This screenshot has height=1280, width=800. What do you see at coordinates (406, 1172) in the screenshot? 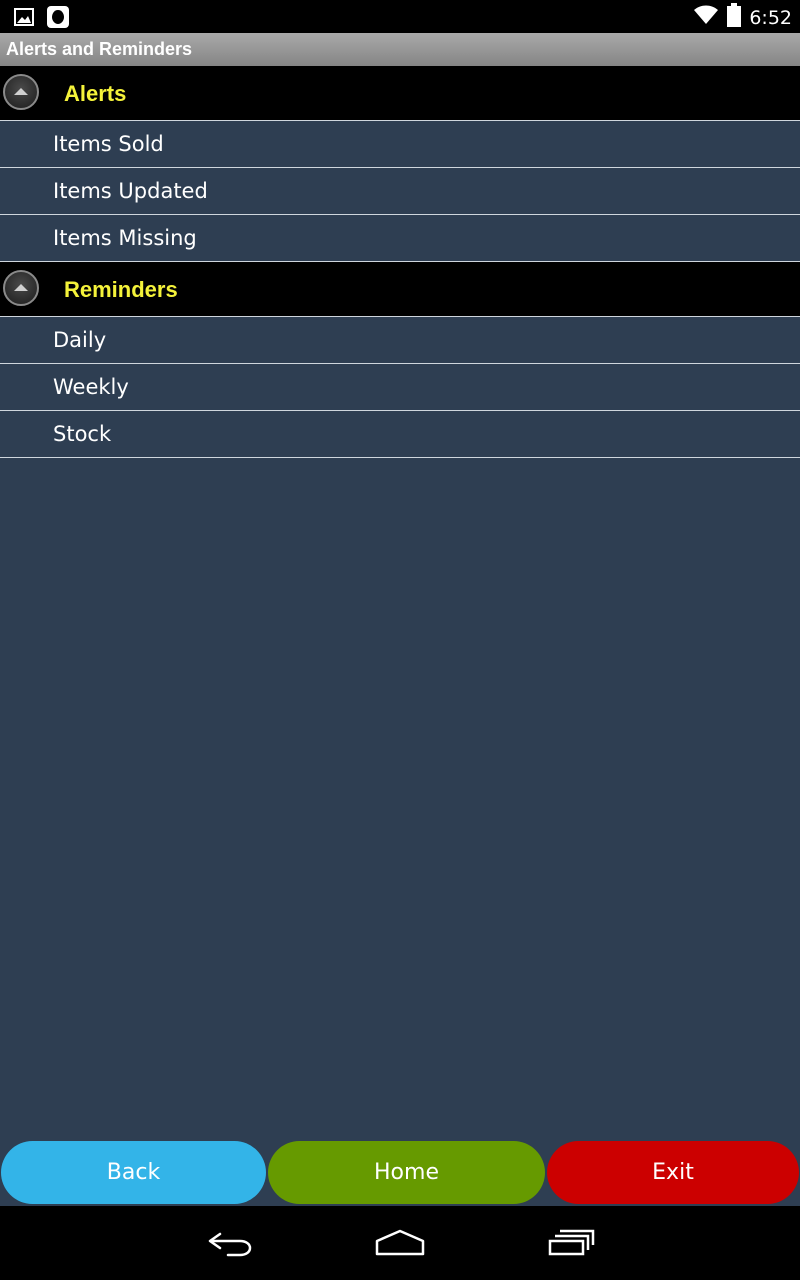
I see `home-button: Home` at bounding box center [406, 1172].